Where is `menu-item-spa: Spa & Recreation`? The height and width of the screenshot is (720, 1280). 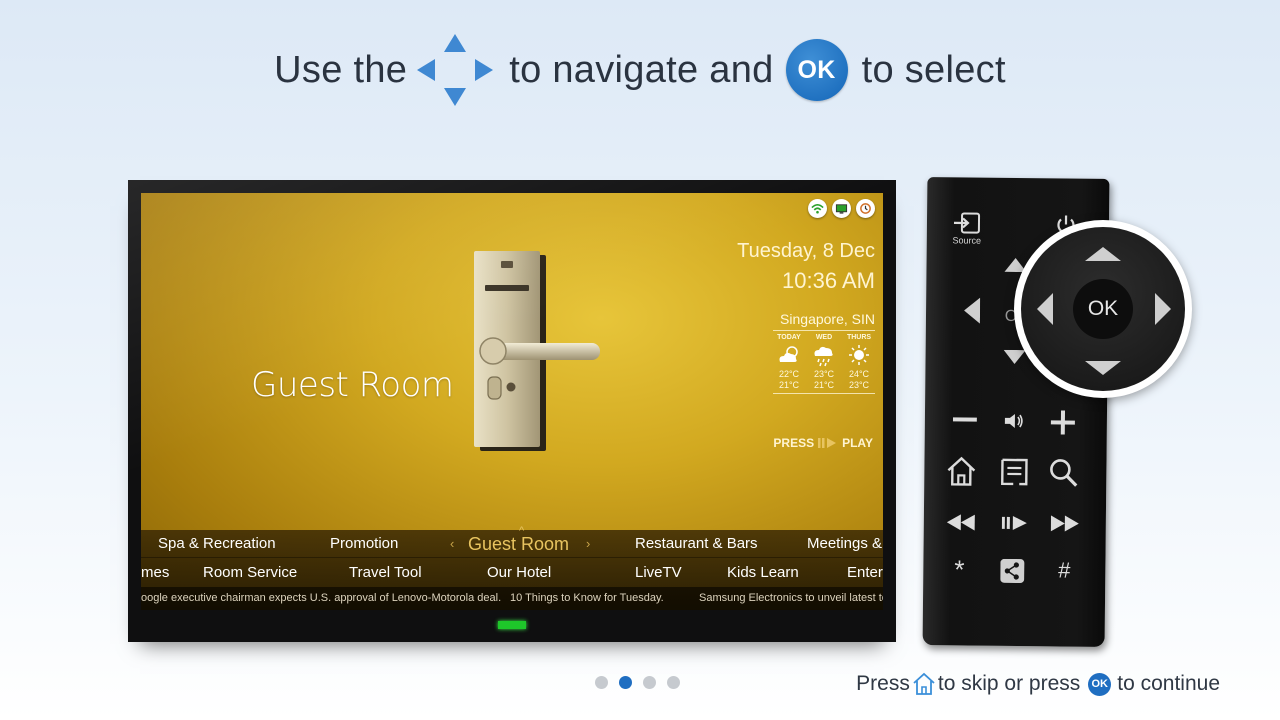 menu-item-spa: Spa & Recreation is located at coordinates (217, 544).